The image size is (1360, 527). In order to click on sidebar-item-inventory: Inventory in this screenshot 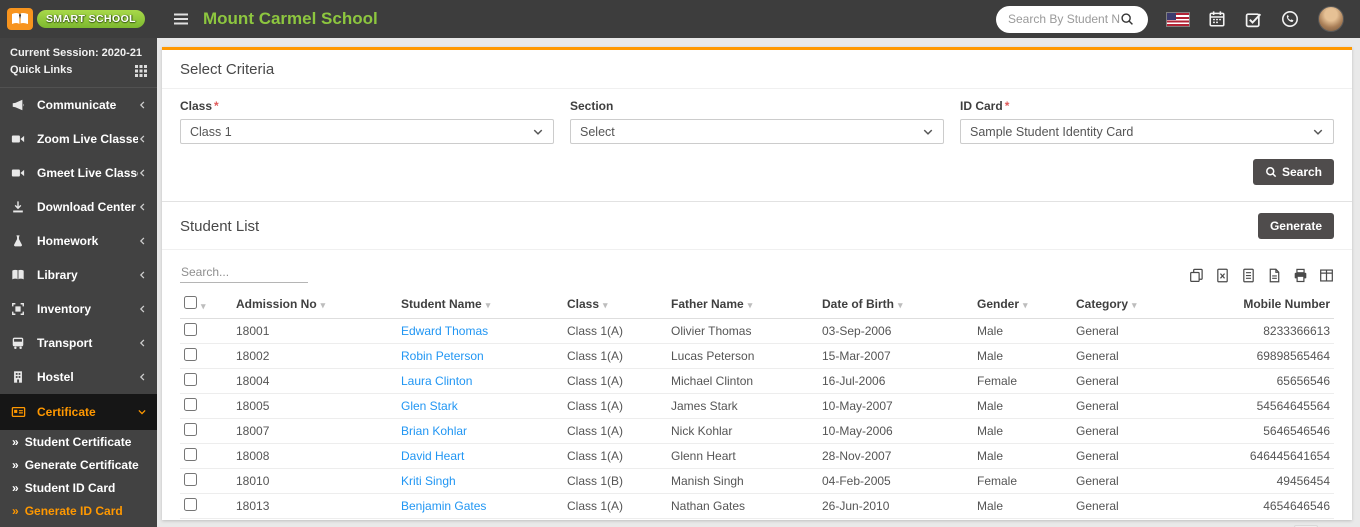, I will do `click(78, 309)`.